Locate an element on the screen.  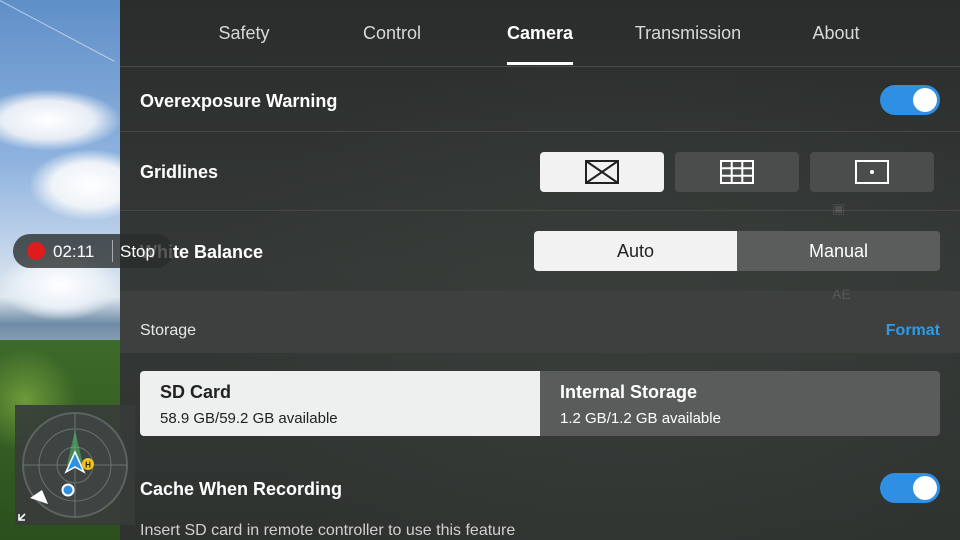
recording-indicator: 02:11 Stop is located at coordinates (93, 251).